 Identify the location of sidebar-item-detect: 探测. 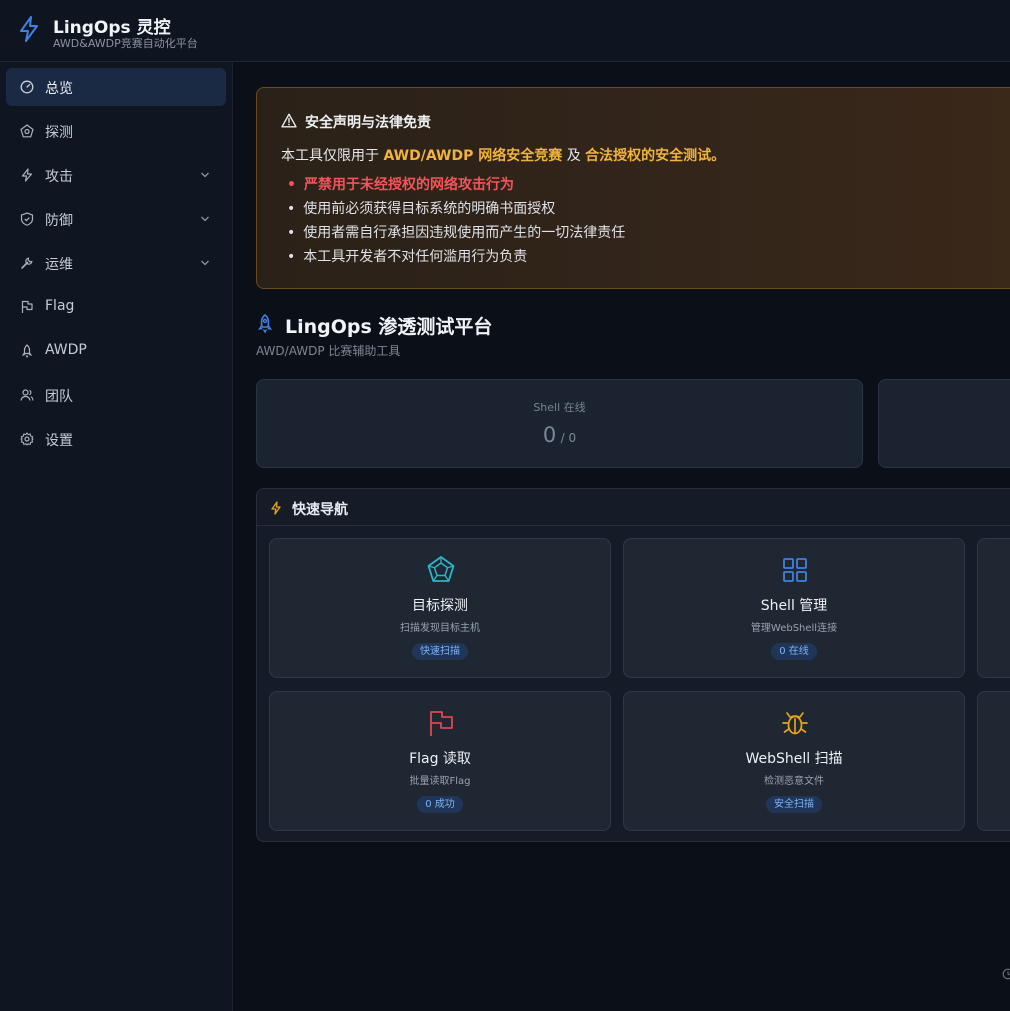
(116, 131).